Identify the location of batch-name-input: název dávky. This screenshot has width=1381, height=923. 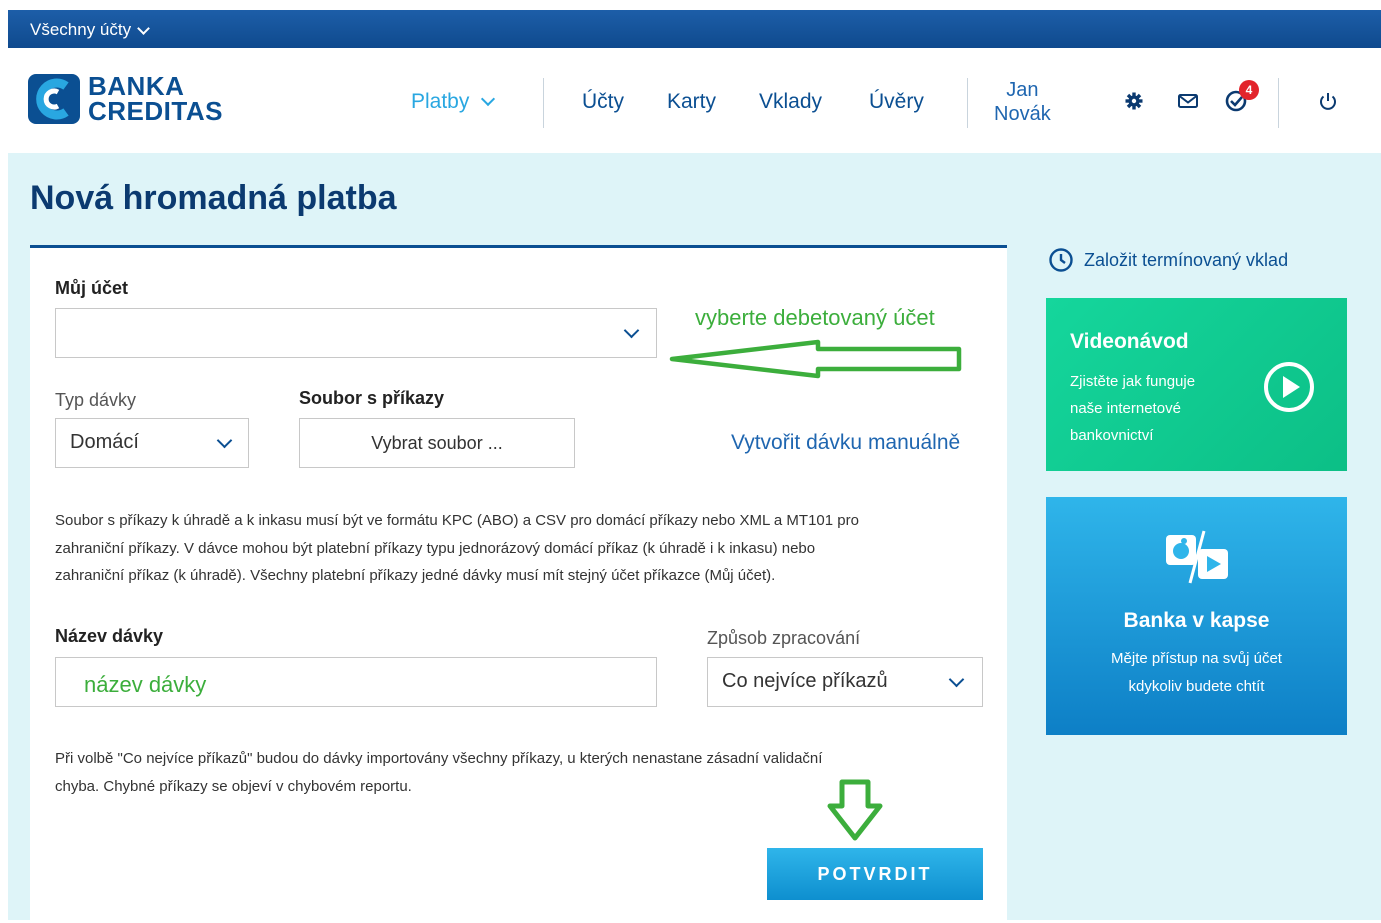
(356, 682).